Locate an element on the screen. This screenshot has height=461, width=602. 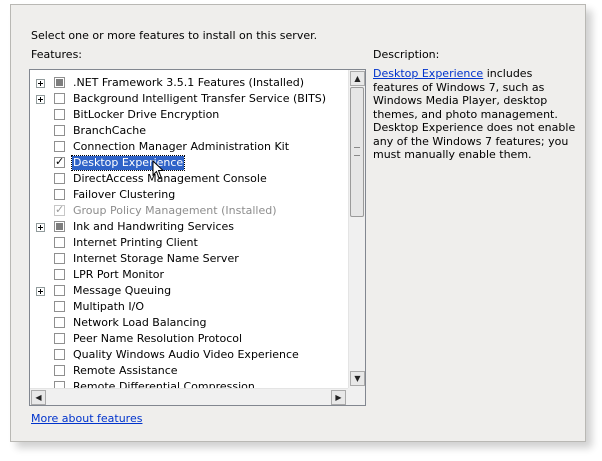
feature-row: Desktop Experience is located at coordinates (189, 163).